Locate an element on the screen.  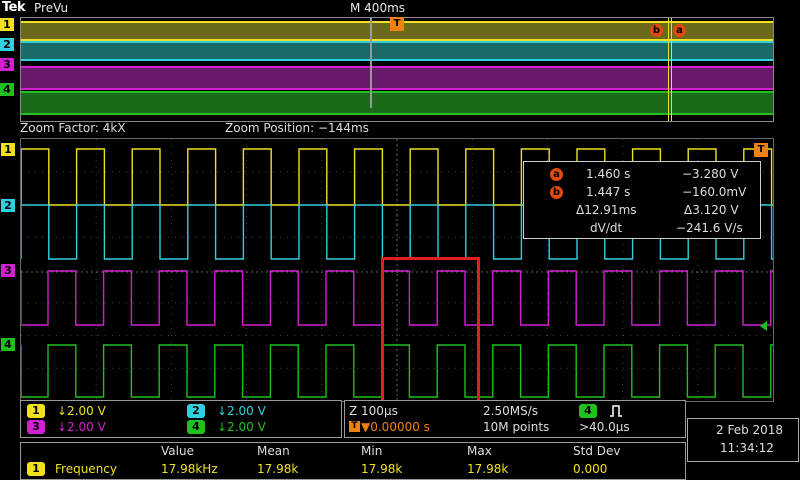
zoom-factor: Zoom Factor: 4kX is located at coordinates (73, 128).